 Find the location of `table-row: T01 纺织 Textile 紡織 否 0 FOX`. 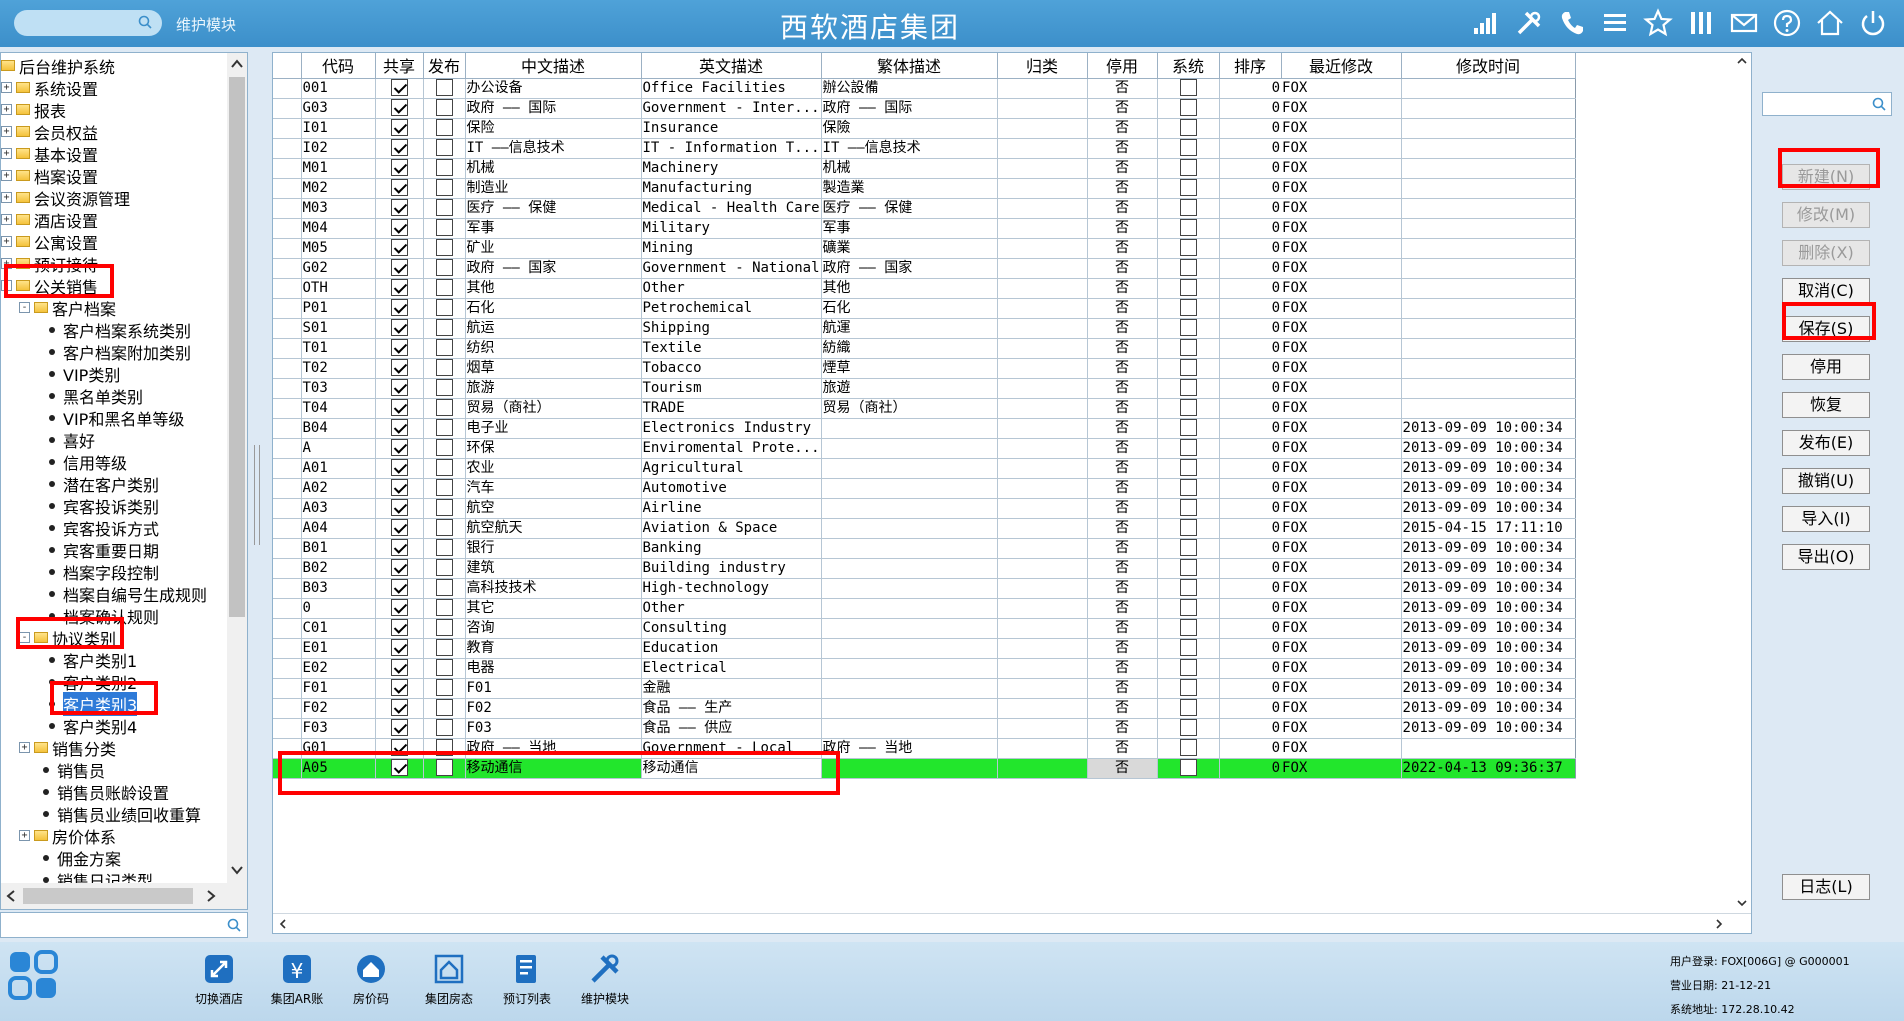

table-row: T01 纺织 Textile 紡織 否 0 FOX is located at coordinates (924, 348).